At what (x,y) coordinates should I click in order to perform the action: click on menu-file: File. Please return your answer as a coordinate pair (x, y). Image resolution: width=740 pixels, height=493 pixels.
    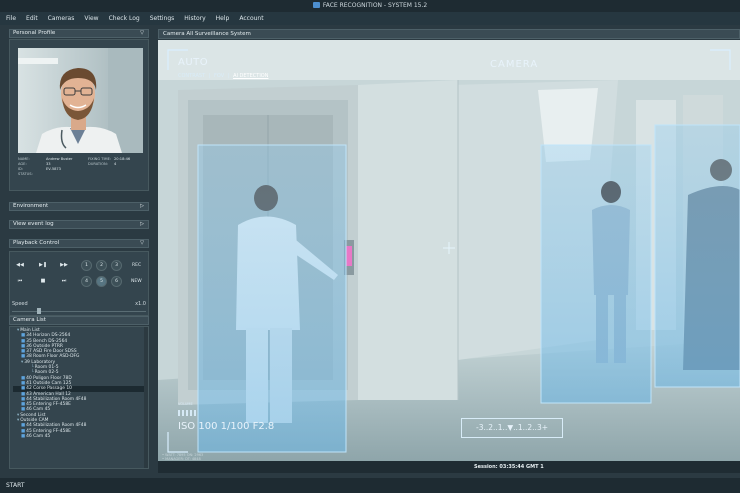
    Looking at the image, I should click on (11, 18).